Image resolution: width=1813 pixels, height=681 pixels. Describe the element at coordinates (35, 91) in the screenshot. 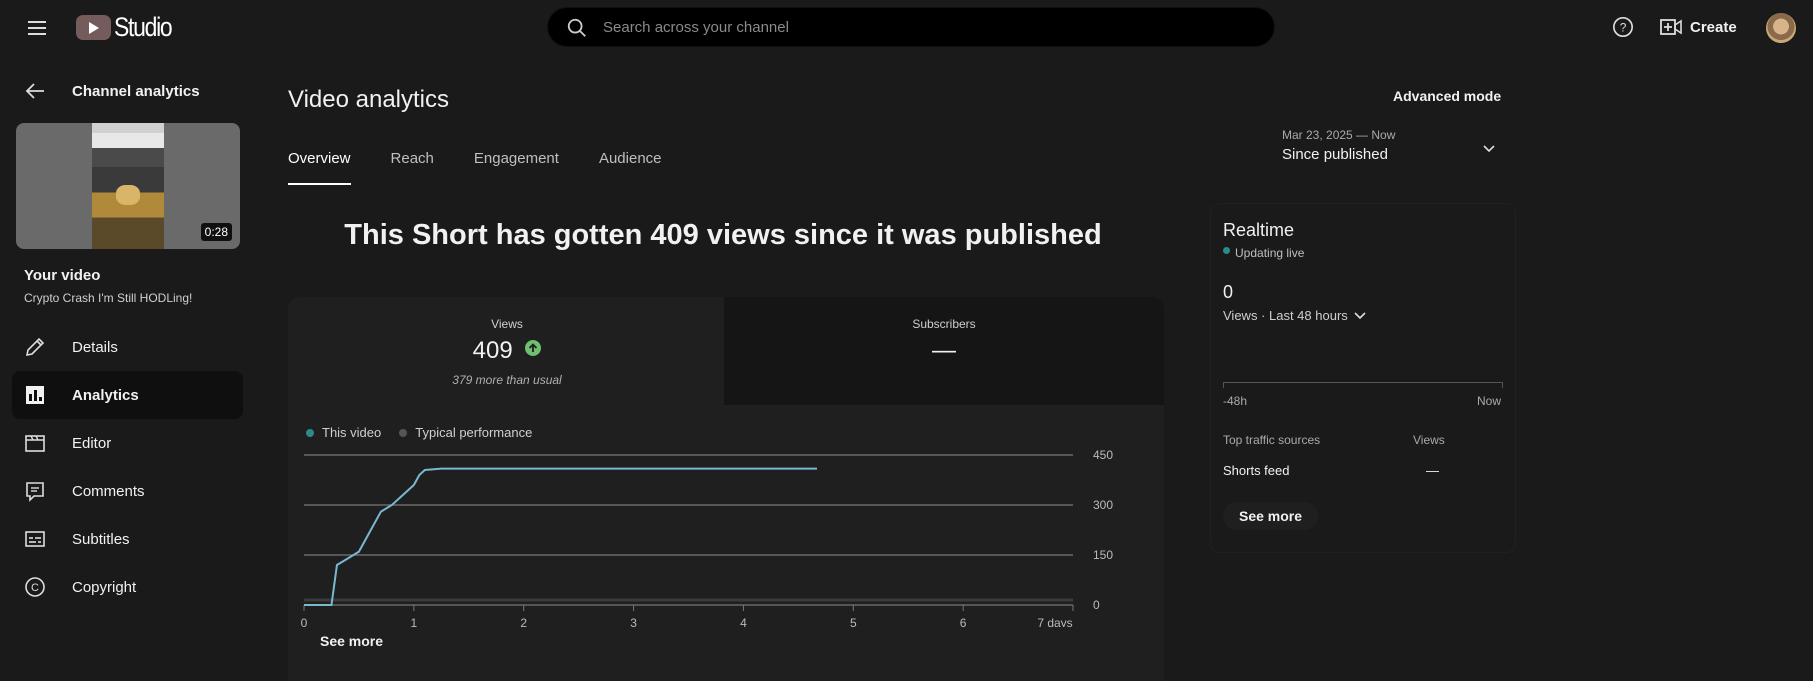

I see `back-arrow-icon` at that location.